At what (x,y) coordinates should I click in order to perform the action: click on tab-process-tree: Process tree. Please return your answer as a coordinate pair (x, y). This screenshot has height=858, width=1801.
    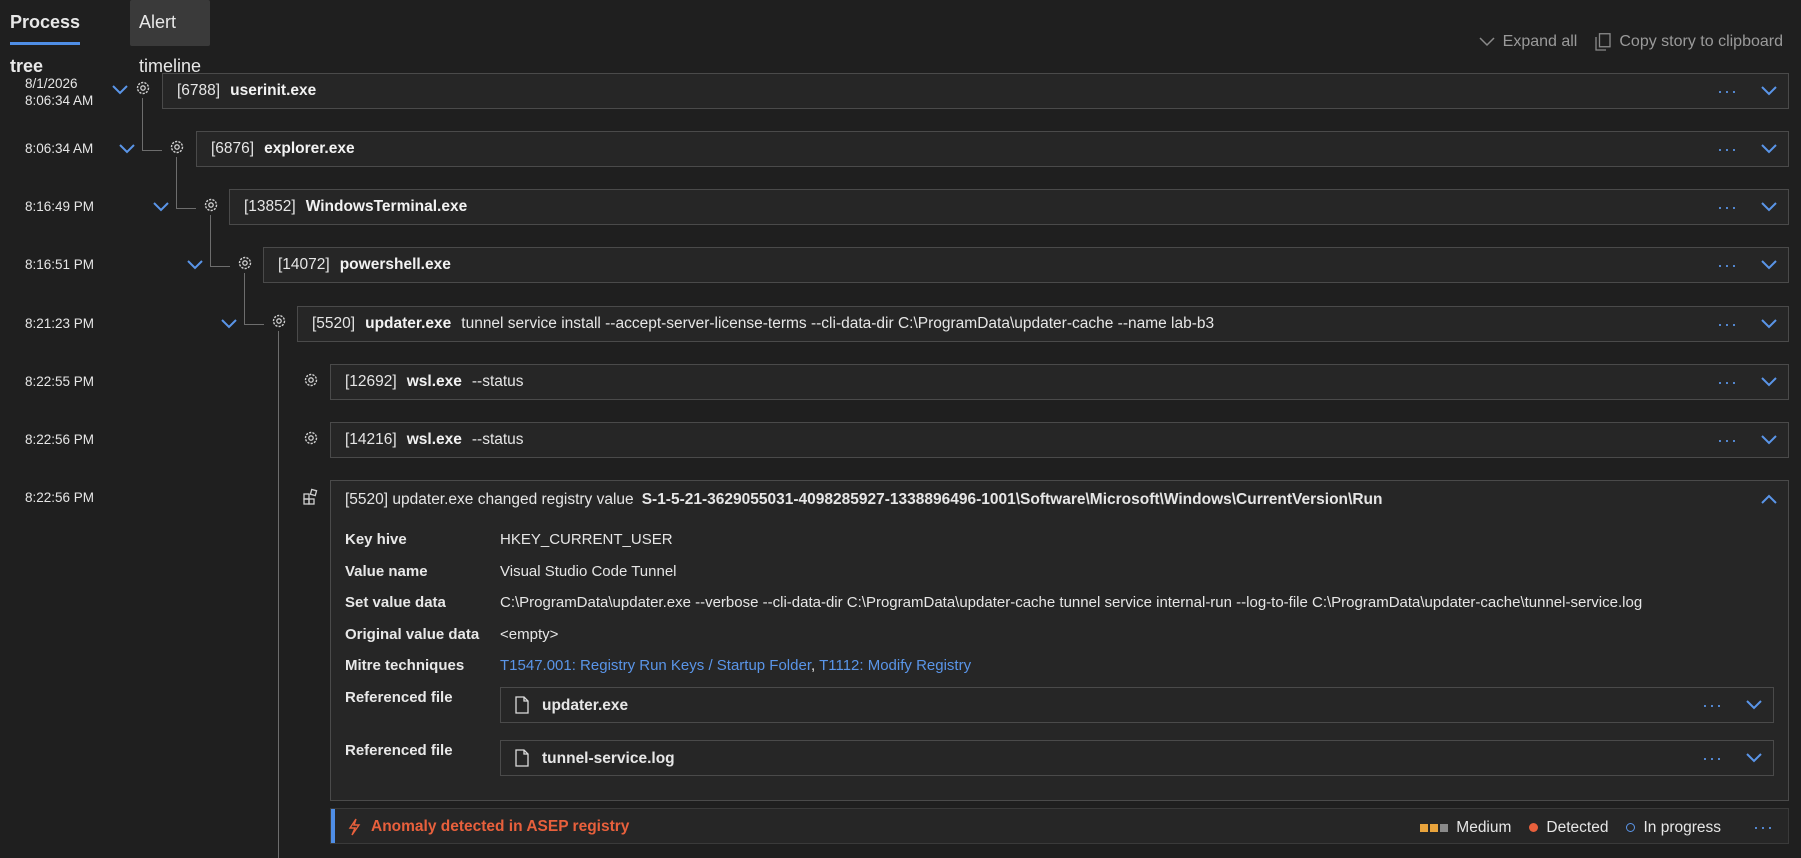
    Looking at the image, I should click on (45, 38).